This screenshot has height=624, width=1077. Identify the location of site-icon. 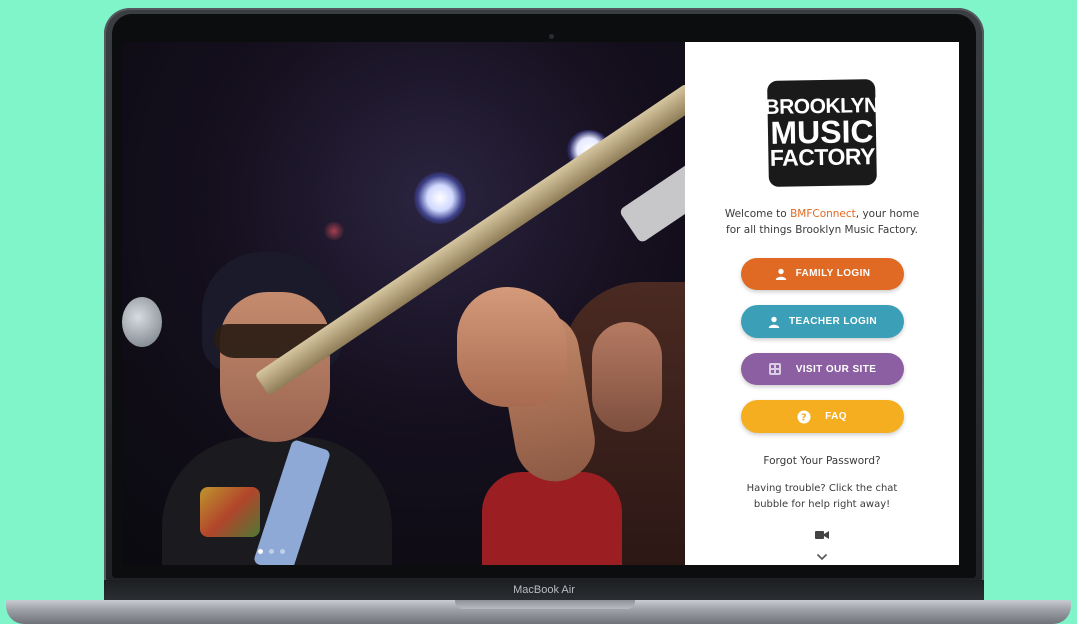
(775, 369).